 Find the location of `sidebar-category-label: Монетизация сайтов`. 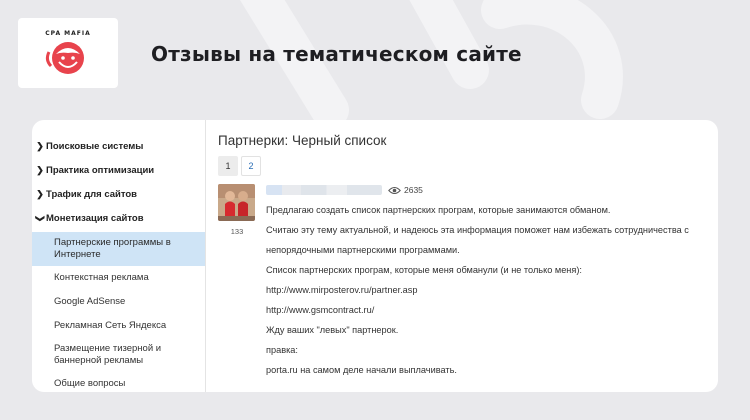

sidebar-category-label: Монетизация сайтов is located at coordinates (95, 218).